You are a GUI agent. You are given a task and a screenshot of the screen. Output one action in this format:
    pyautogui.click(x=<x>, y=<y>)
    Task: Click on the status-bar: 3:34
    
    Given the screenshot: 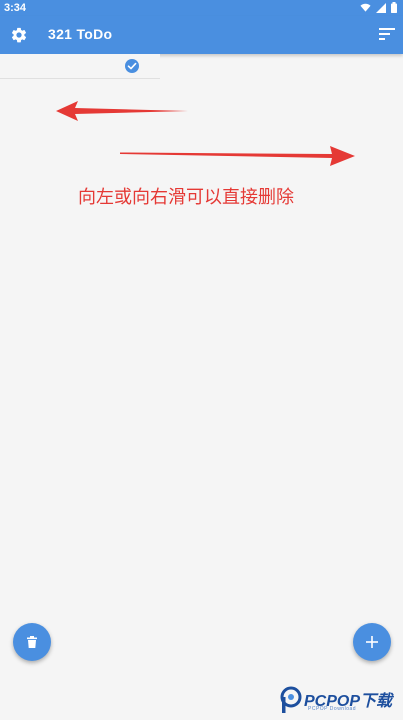 What is the action you would take?
    pyautogui.click(x=201, y=8)
    